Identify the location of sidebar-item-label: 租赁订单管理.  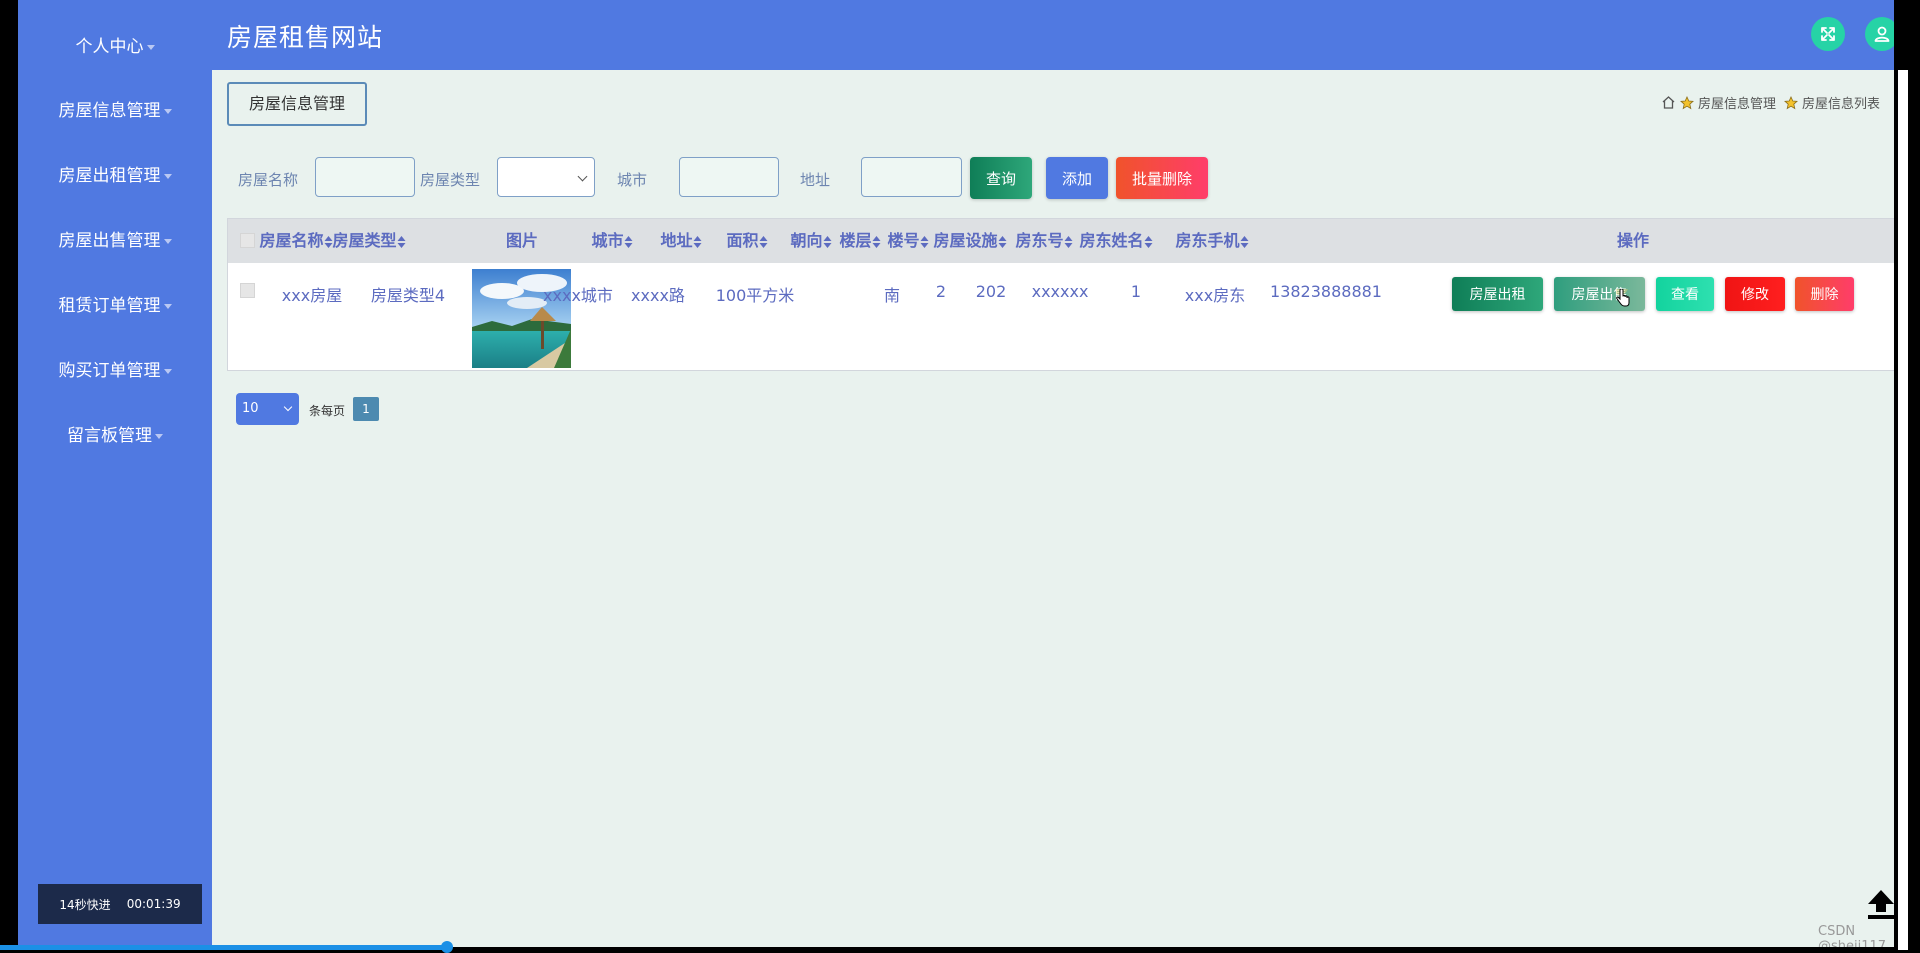
(109, 306).